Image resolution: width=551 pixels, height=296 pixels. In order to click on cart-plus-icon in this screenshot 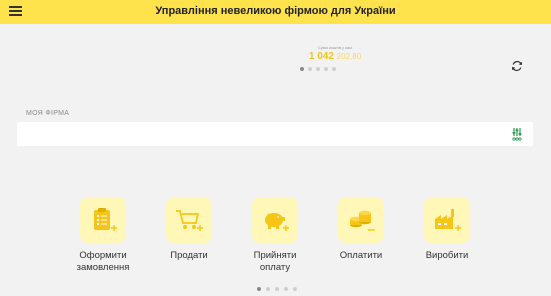, I will do `click(189, 220)`.